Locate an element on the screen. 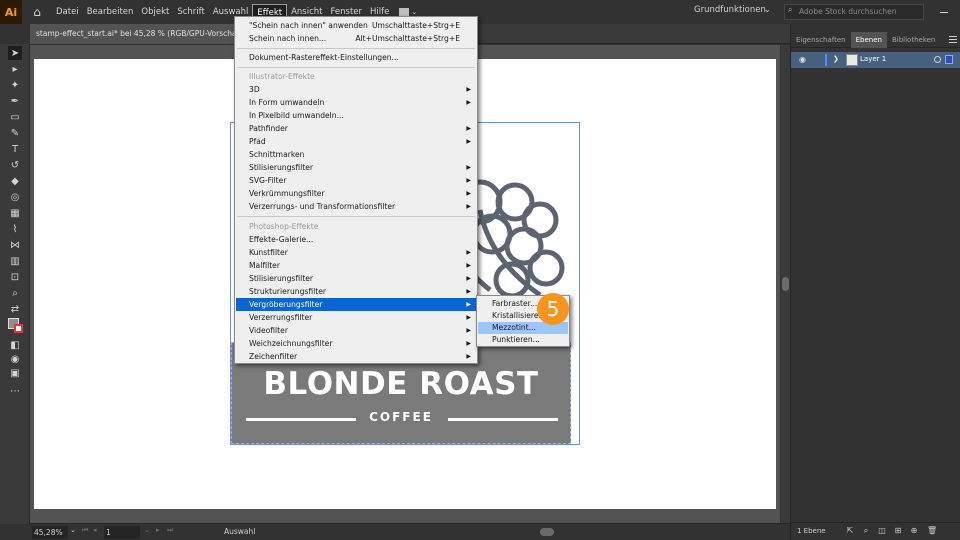 The width and height of the screenshot is (960, 540). menu-weichzeichnungsfilter: Weichzeichnungsfilter ▶ is located at coordinates (356, 343).